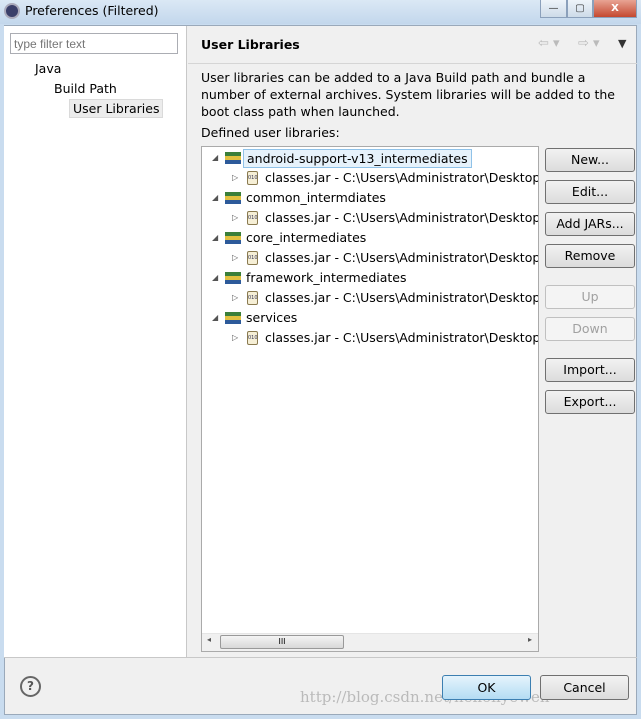  What do you see at coordinates (48, 68) in the screenshot?
I see `nav-item-java: Java` at bounding box center [48, 68].